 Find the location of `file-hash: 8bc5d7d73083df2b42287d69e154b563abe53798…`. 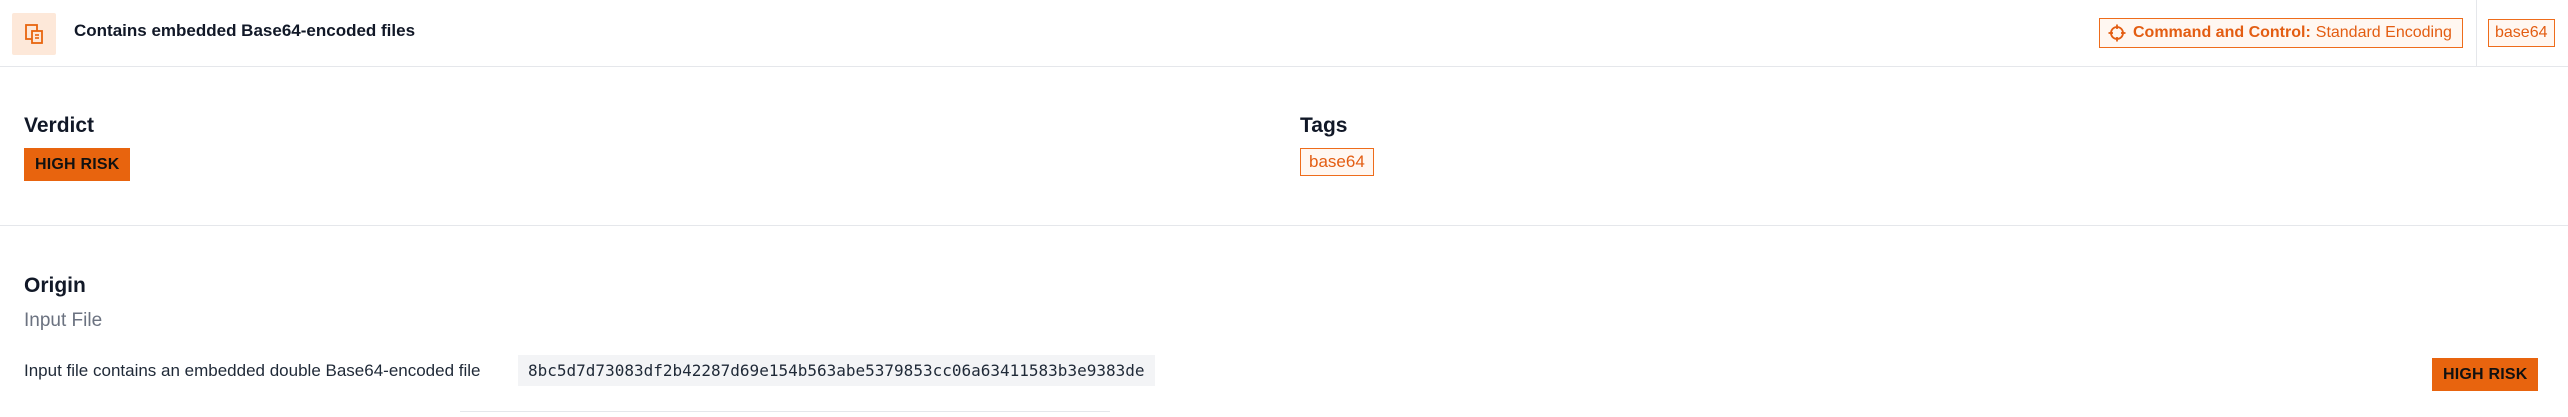

file-hash: 8bc5d7d73083df2b42287d69e154b563abe53798… is located at coordinates (836, 370).